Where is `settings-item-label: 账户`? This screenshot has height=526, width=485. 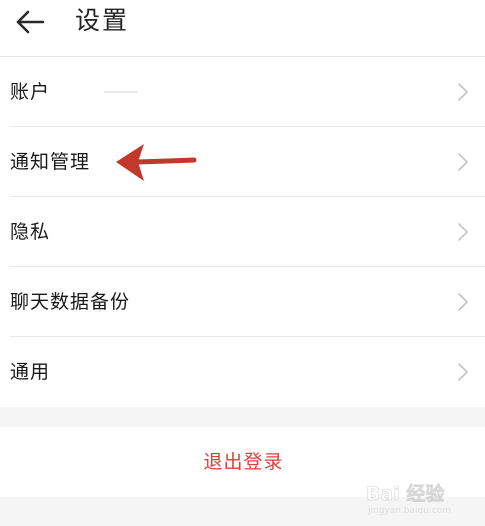 settings-item-label: 账户 is located at coordinates (30, 92).